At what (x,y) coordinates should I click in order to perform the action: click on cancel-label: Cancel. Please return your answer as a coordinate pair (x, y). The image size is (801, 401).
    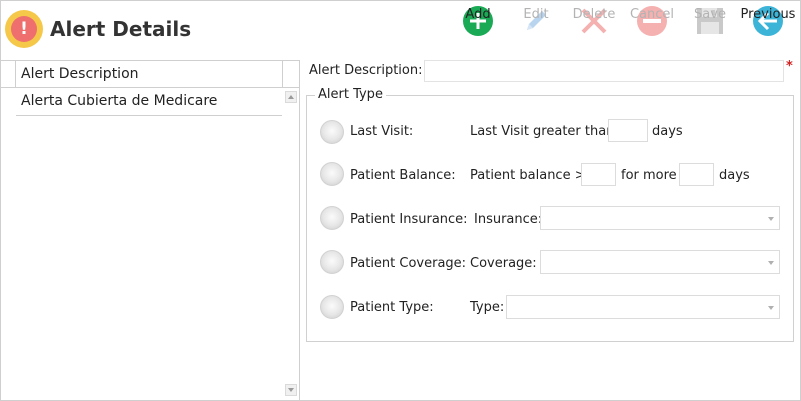
    Looking at the image, I should click on (652, 14).